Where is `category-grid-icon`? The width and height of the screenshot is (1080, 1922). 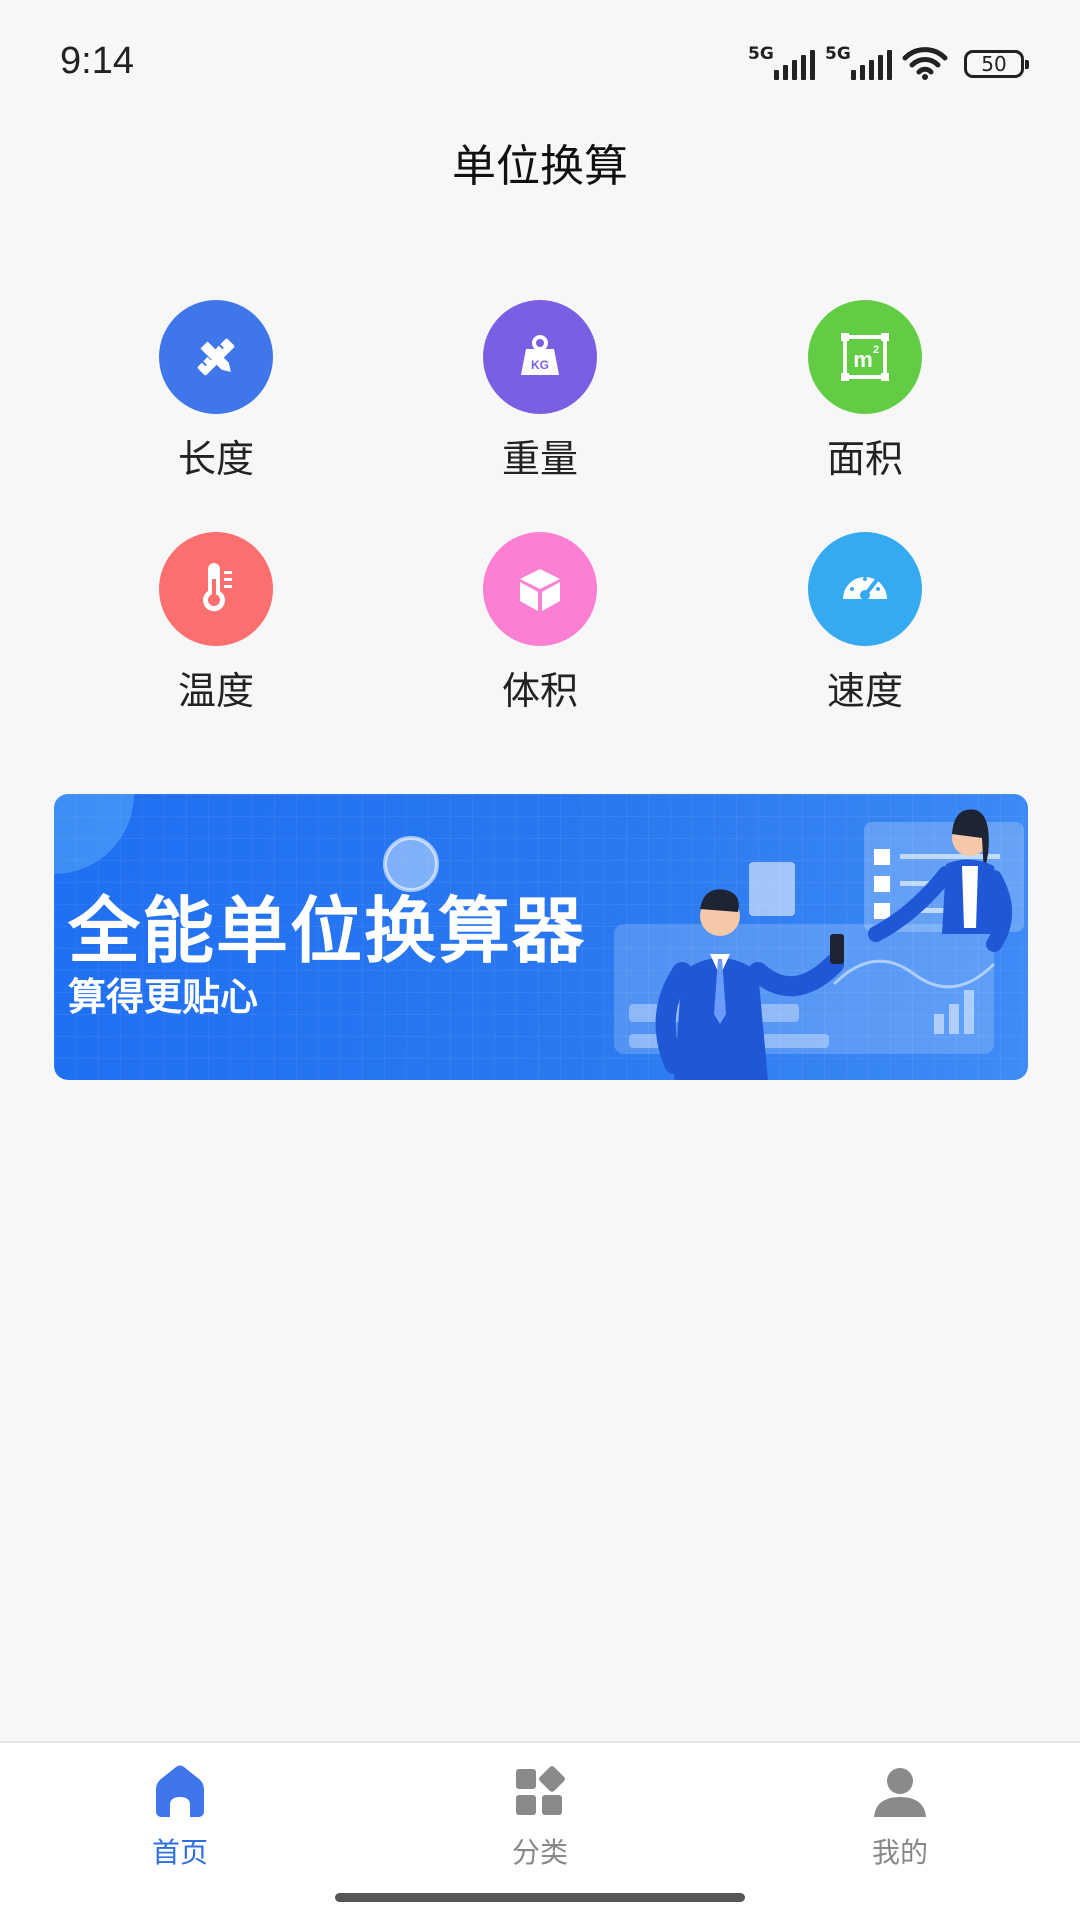 category-grid-icon is located at coordinates (540, 1790).